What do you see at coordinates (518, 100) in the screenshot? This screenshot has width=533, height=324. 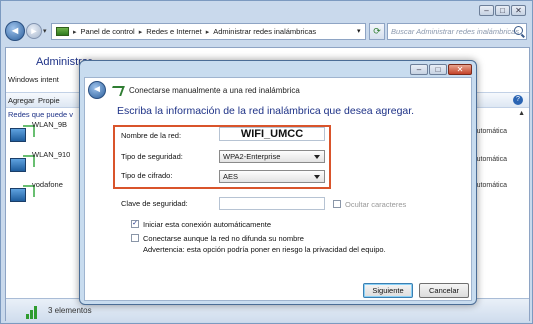 I see `help-icon: ?` at bounding box center [518, 100].